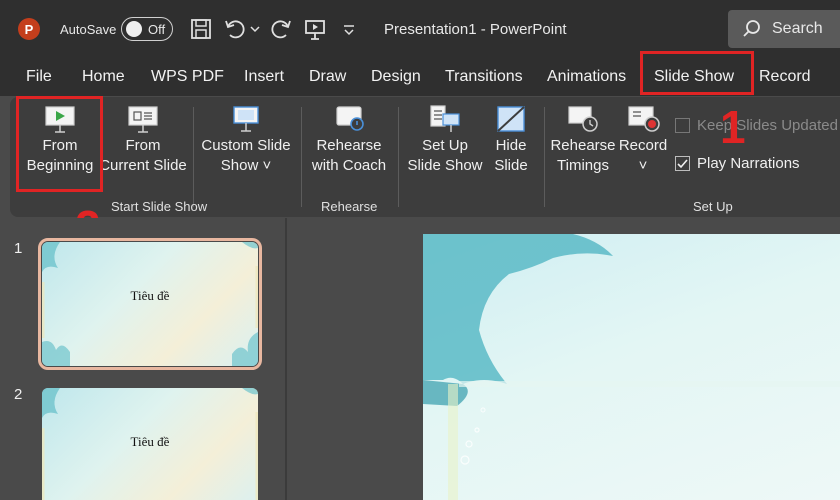 The image size is (840, 500). Describe the element at coordinates (157, 29) in the screenshot. I see `toggle-state: Off` at that location.